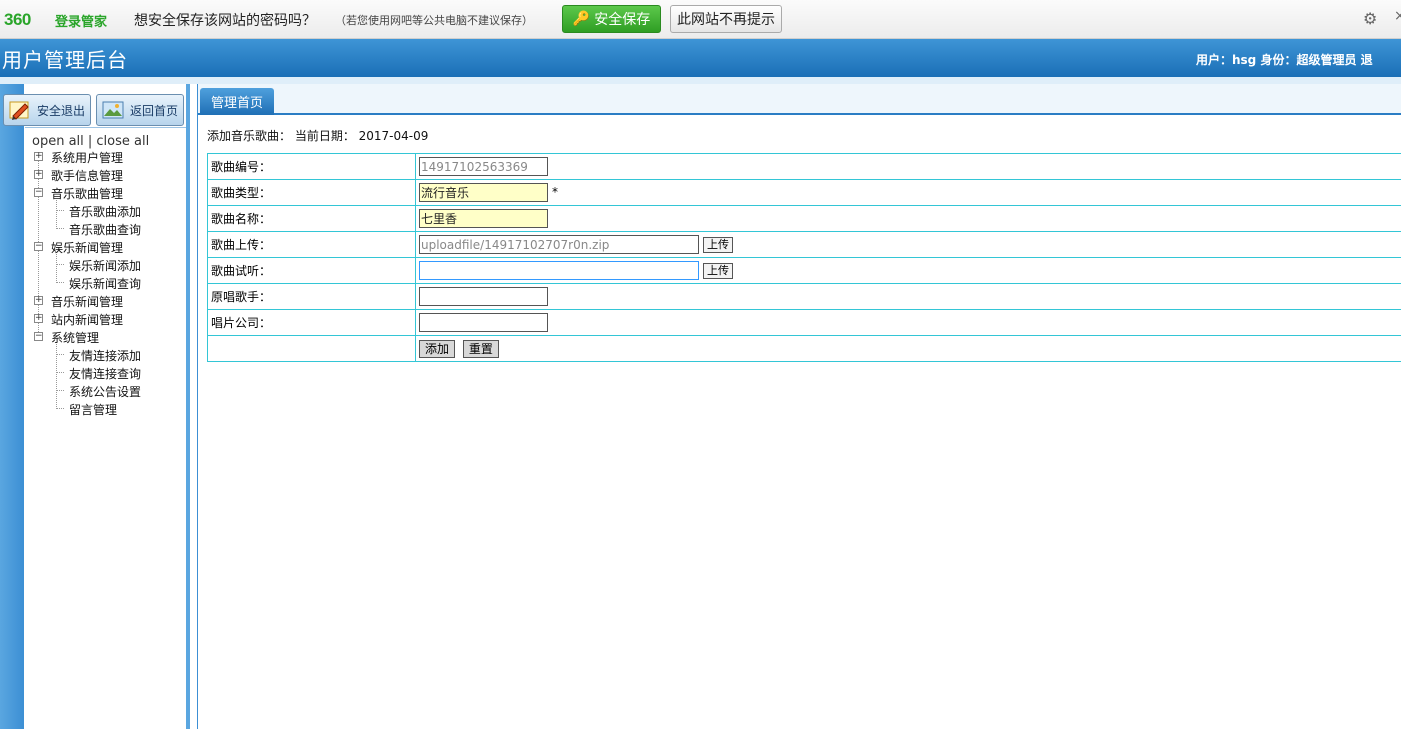 The image size is (1401, 729). Describe the element at coordinates (311, 244) in the screenshot. I see `song-upload-label: 歌曲上传：` at that location.